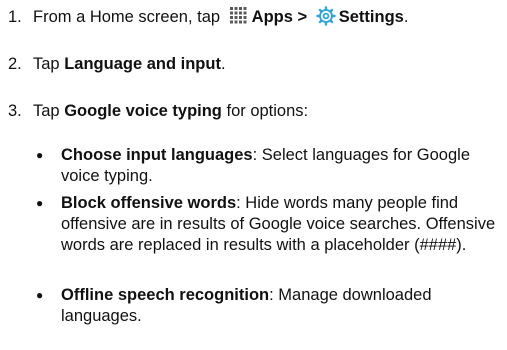  What do you see at coordinates (326, 16) in the screenshot?
I see `settings-gear-icon` at bounding box center [326, 16].